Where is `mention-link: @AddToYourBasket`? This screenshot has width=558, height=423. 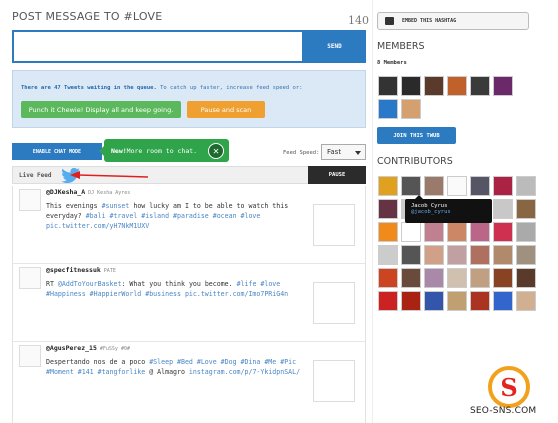
mention-link: @AddToYourBasket is located at coordinates (90, 284).